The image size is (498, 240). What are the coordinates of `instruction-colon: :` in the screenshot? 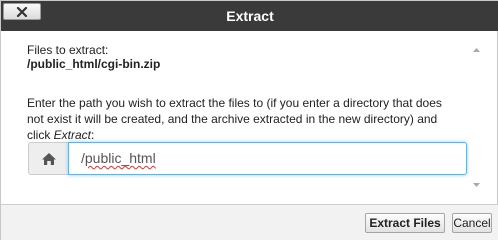 It's located at (93, 135).